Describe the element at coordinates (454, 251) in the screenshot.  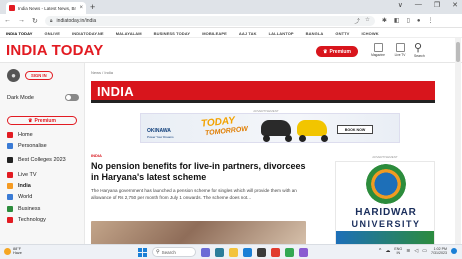
I see `notification-icon` at that location.